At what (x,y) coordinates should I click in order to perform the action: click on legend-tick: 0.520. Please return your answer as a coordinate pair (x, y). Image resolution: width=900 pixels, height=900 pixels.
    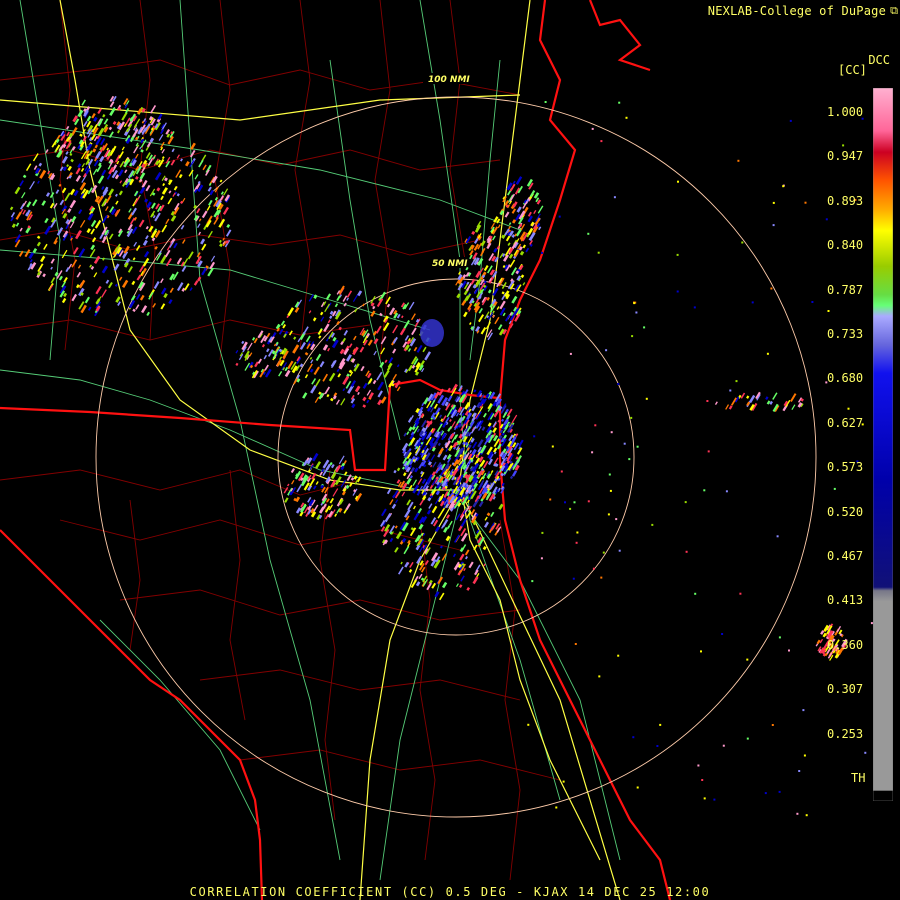
    Looking at the image, I should click on (845, 511).